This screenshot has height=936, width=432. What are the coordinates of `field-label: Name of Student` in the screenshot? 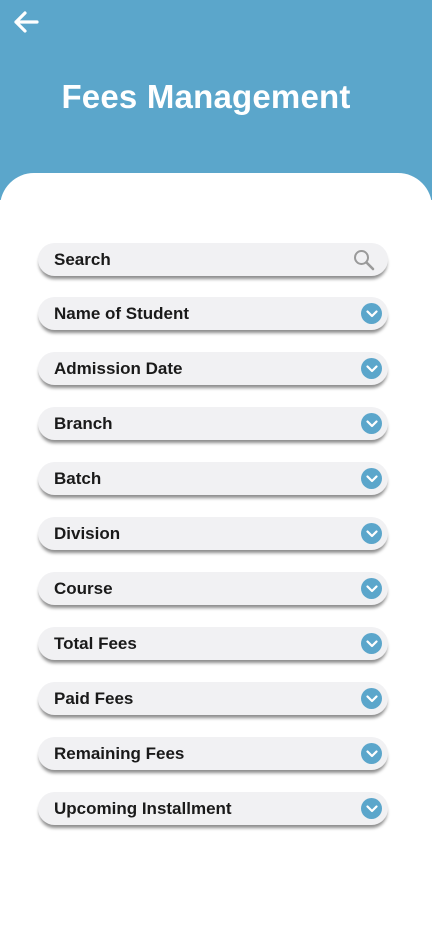 It's located at (122, 313).